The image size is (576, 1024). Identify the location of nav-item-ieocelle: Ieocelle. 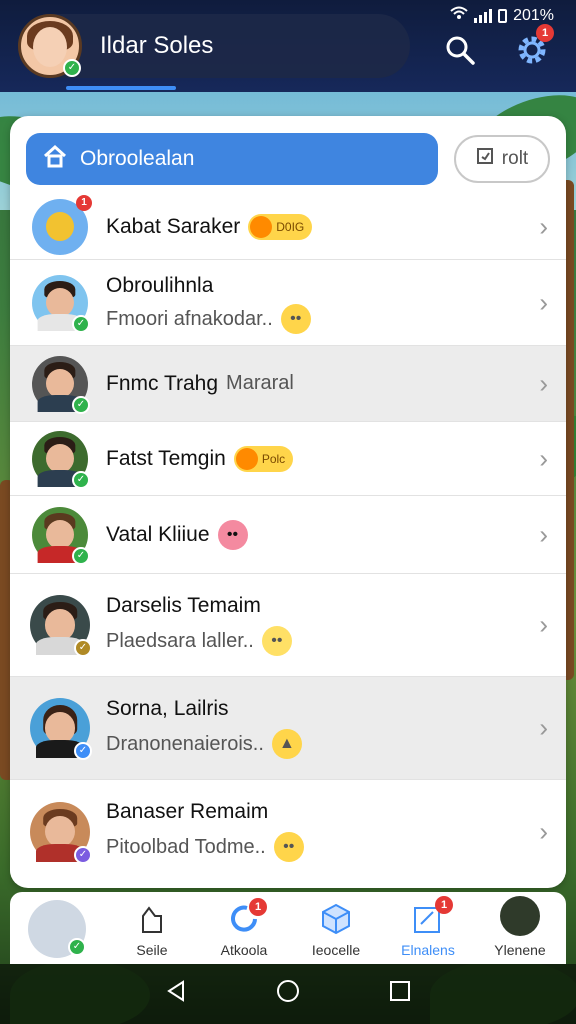
(336, 928).